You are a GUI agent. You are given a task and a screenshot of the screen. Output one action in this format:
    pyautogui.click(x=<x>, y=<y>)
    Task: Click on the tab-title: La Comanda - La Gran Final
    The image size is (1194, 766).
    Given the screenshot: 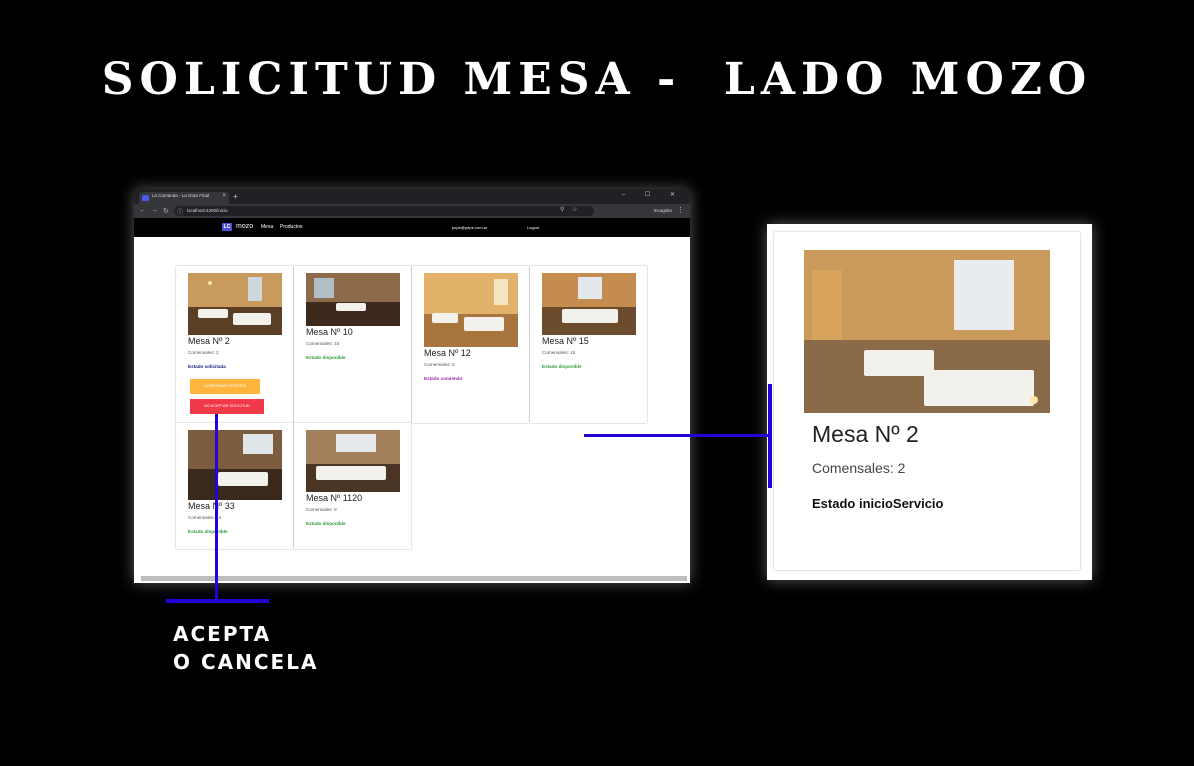 What is the action you would take?
    pyautogui.click(x=181, y=195)
    